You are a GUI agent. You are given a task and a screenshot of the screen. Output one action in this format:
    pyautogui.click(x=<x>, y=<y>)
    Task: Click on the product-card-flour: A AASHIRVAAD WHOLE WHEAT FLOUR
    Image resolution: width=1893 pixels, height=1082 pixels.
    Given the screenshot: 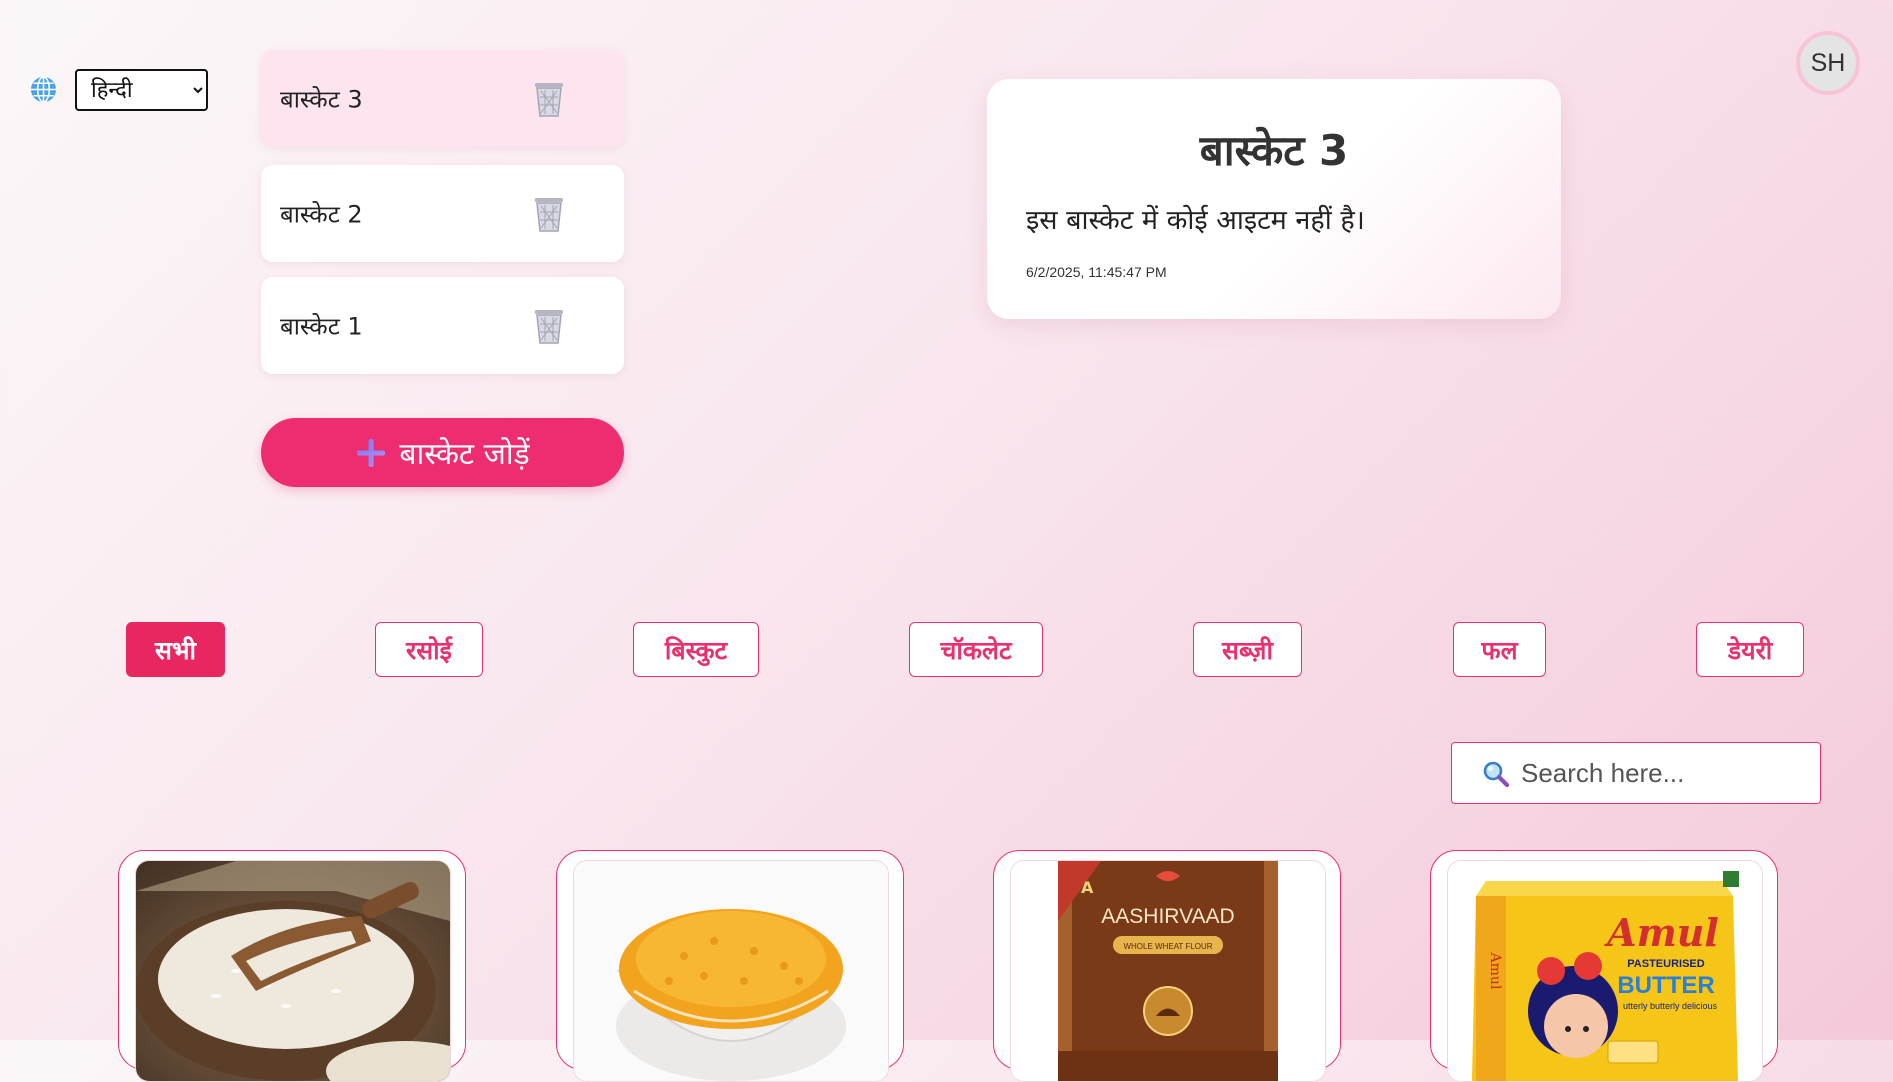 What is the action you would take?
    pyautogui.click(x=1167, y=966)
    